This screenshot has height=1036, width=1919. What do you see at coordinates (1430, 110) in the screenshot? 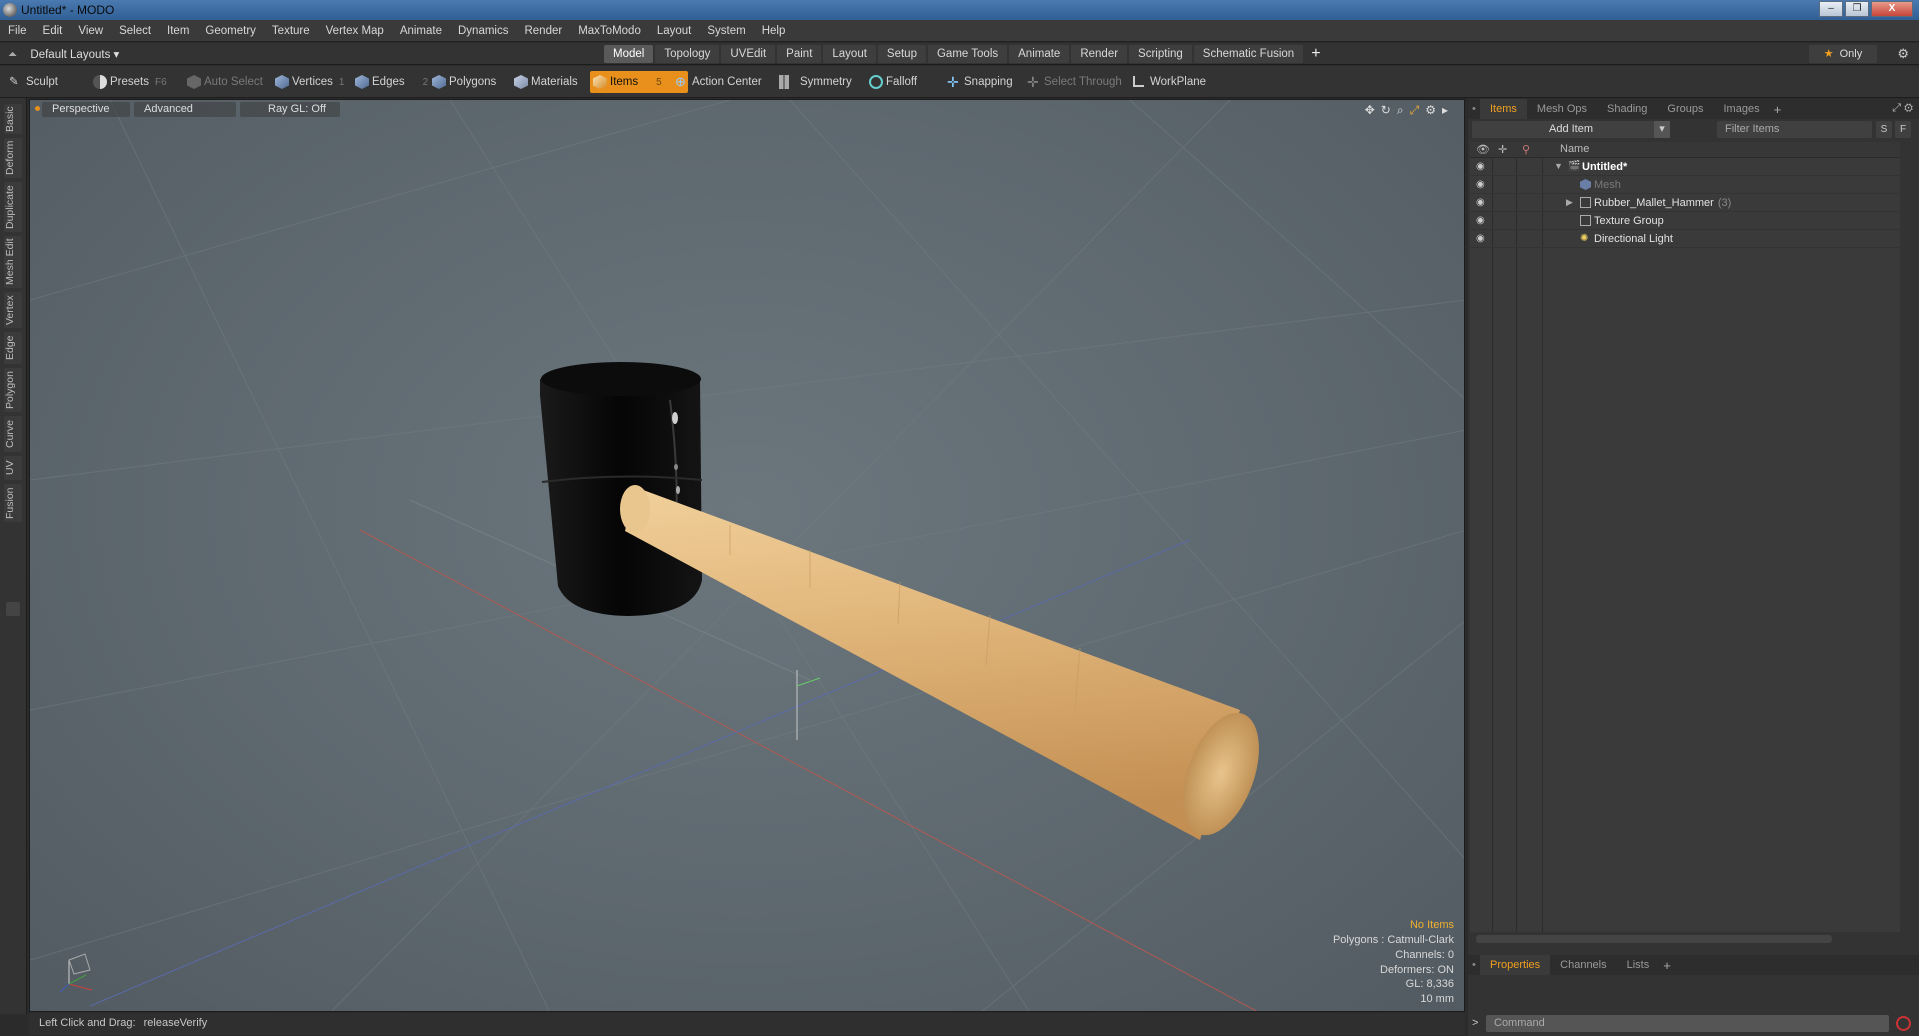
I see `viewport-settings-icon: ⚙` at bounding box center [1430, 110].